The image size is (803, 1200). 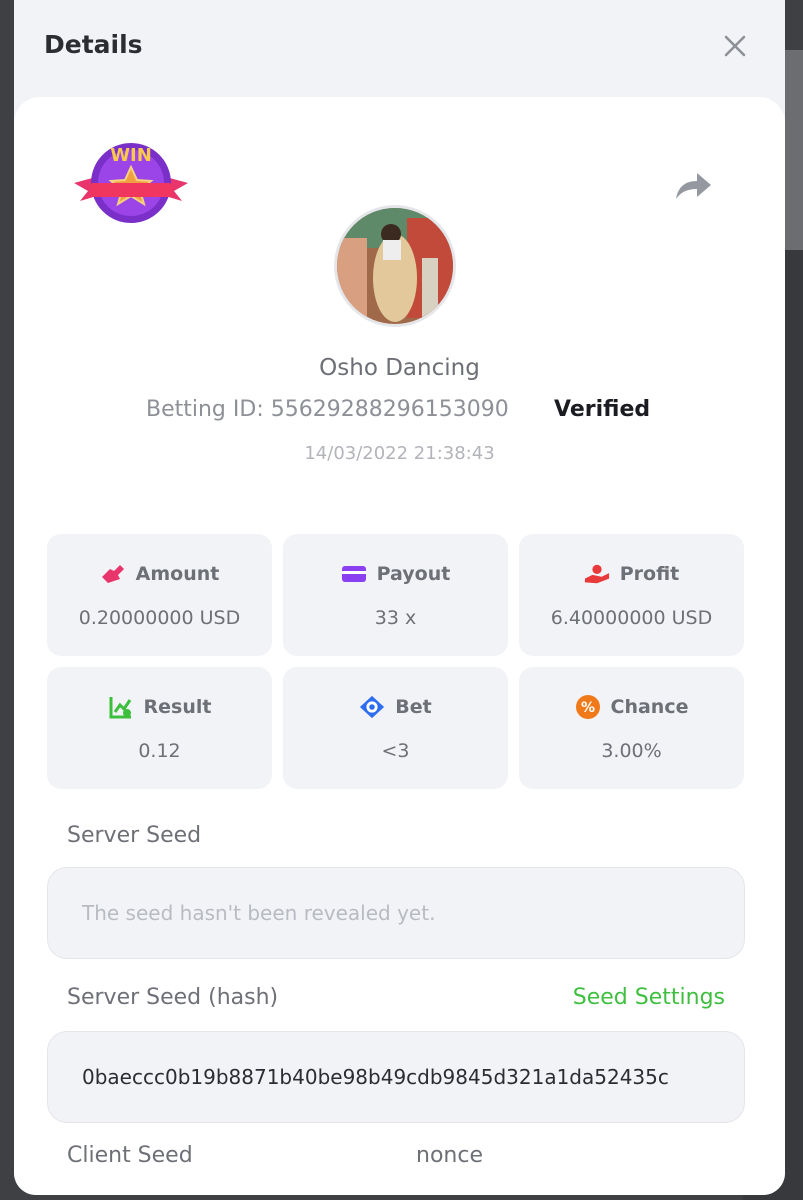 I want to click on share-arrow-icon, so click(x=693, y=186).